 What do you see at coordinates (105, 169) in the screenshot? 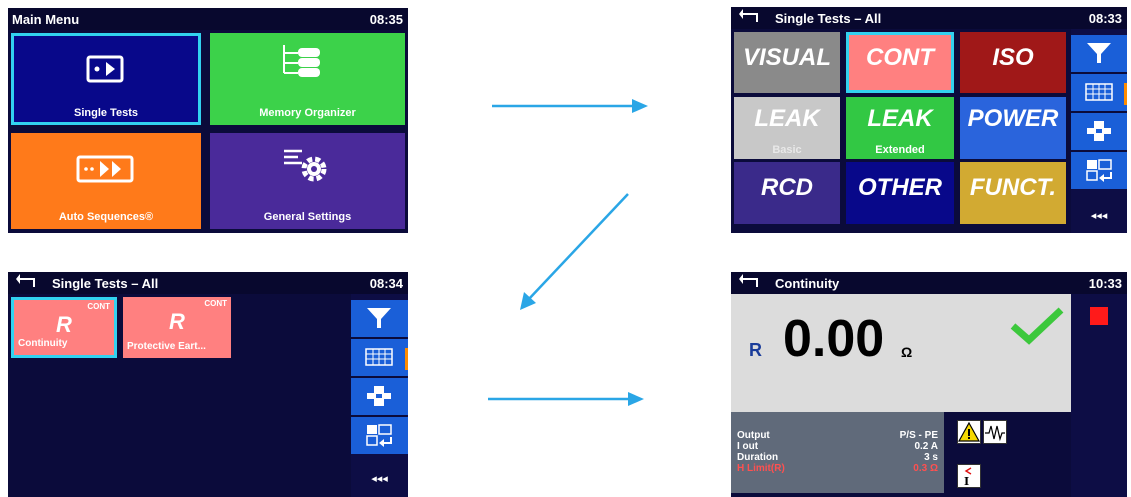
I see `auto-sequence-icon` at bounding box center [105, 169].